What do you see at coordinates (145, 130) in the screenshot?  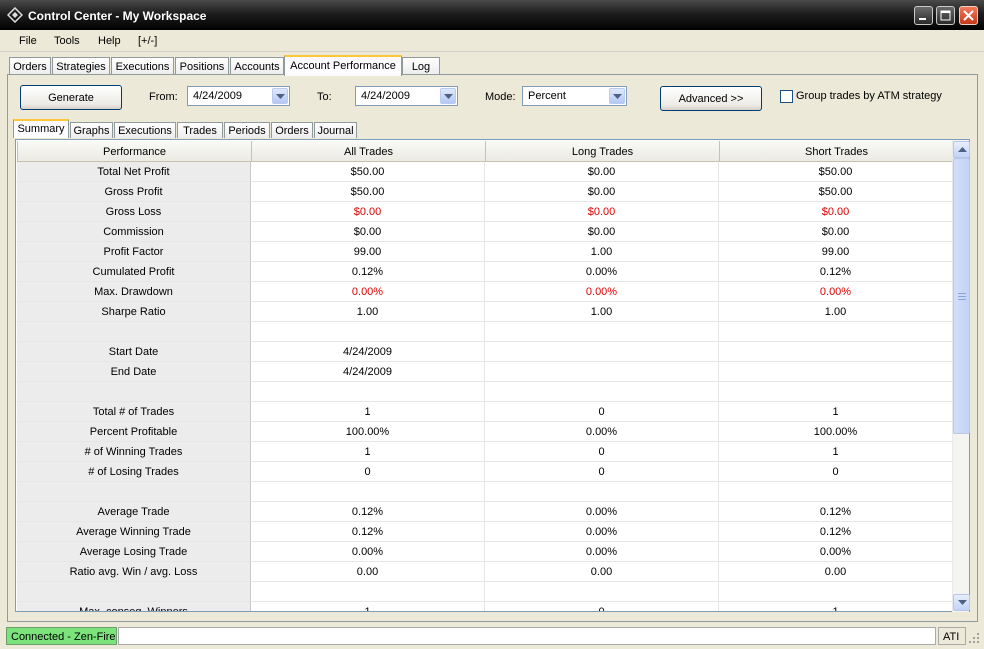 I see `subtab-executions: Executions` at bounding box center [145, 130].